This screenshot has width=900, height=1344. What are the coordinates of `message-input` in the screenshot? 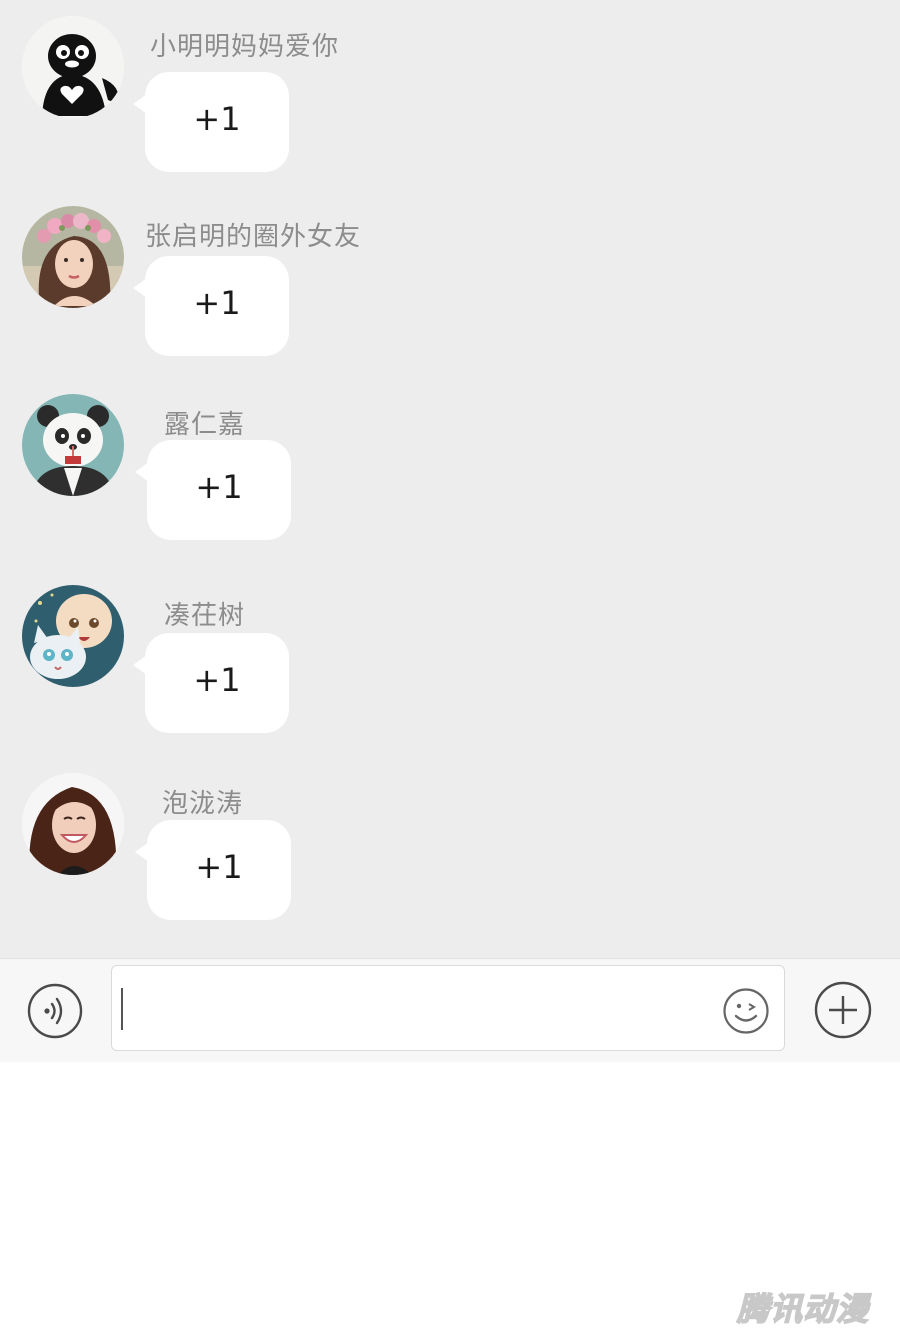 It's located at (448, 1008).